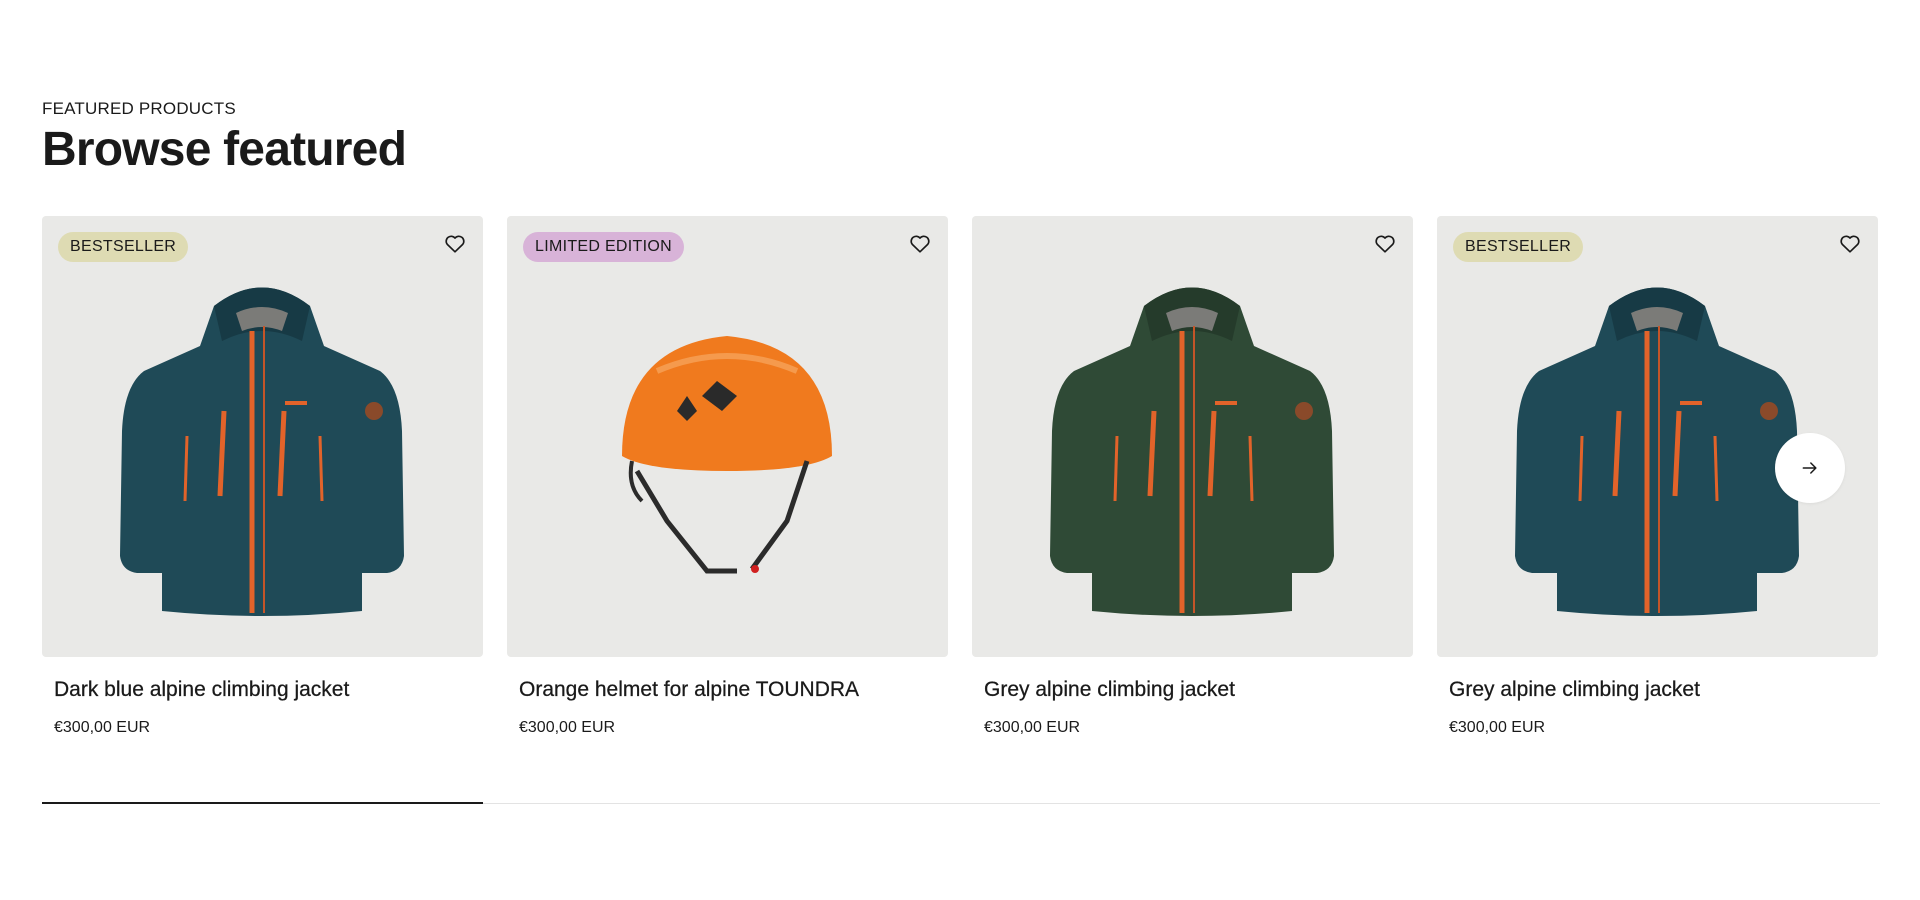  I want to click on product-image-jacket-blue, so click(262, 451).